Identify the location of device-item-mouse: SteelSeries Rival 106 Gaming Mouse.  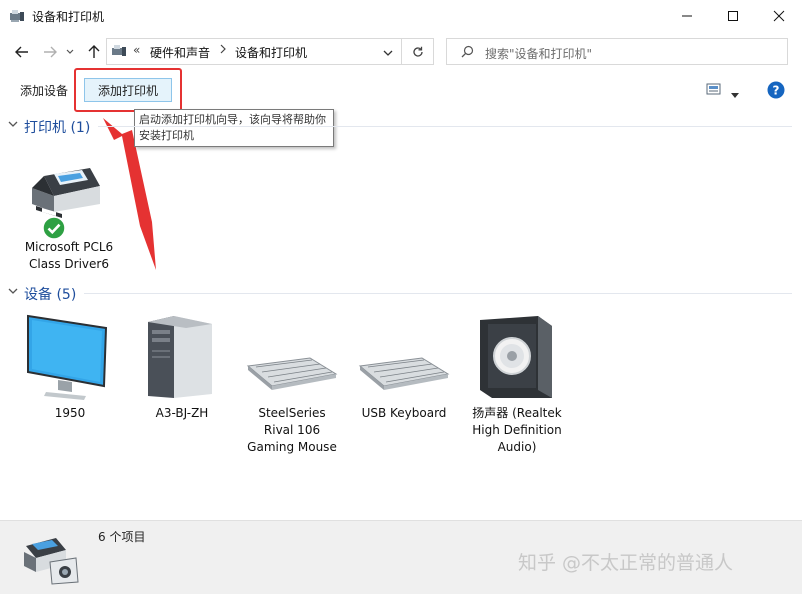
(292, 385).